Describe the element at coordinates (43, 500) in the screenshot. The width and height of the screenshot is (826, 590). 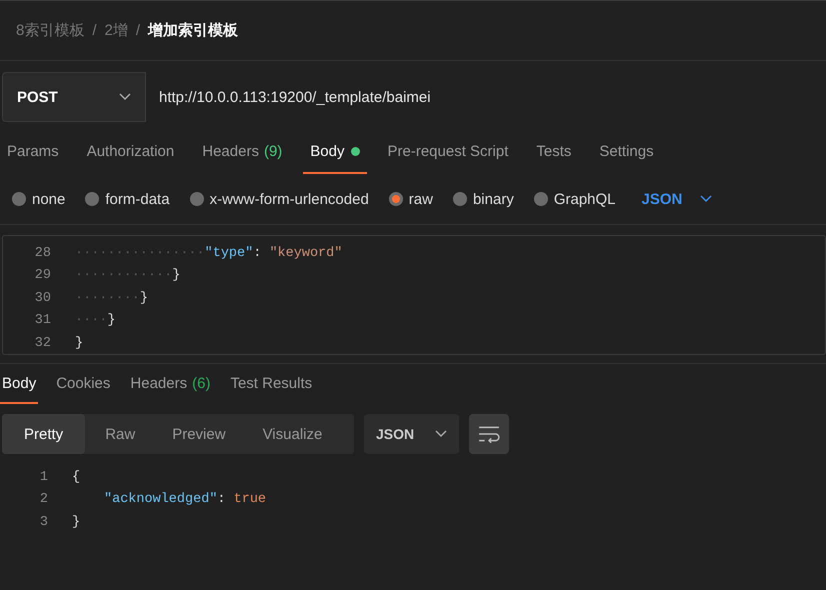
I see `line-number: 2` at that location.